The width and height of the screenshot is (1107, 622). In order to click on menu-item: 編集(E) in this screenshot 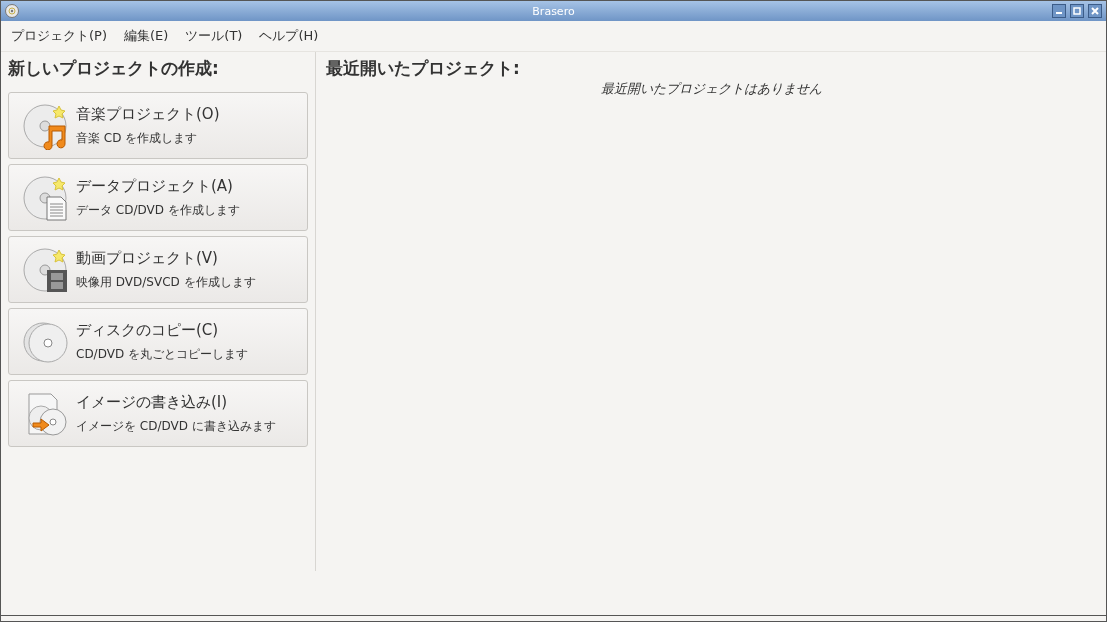, I will do `click(146, 36)`.